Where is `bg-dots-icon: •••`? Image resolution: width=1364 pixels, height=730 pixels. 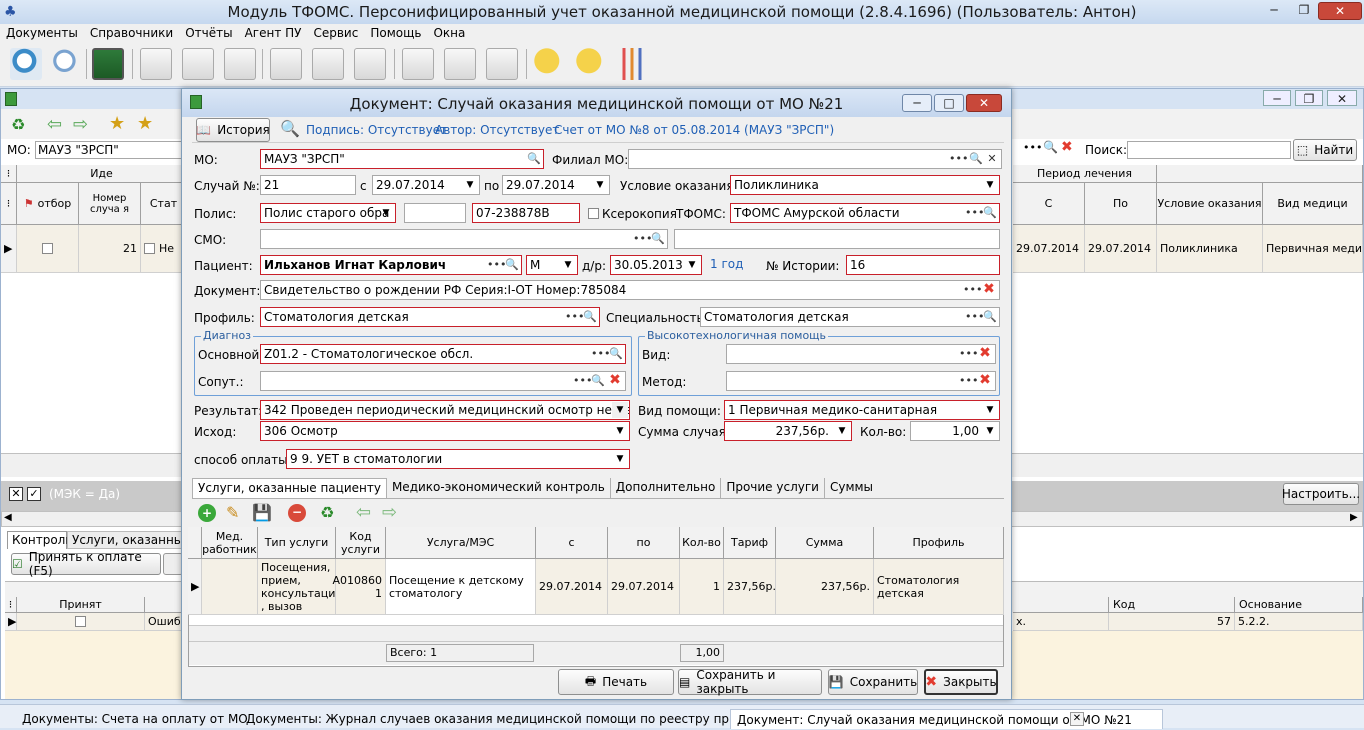 bg-dots-icon: ••• is located at coordinates (1032, 147).